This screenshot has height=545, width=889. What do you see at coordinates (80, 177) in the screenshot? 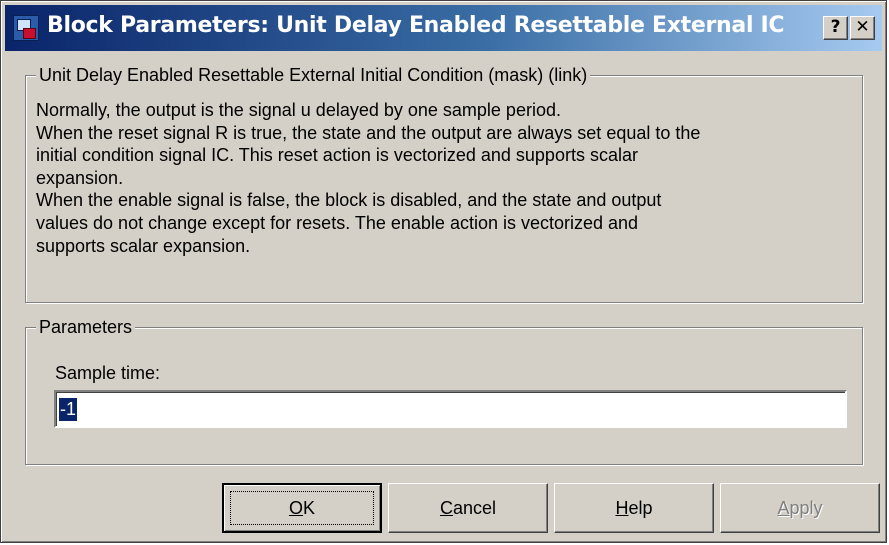
I see `description-line: expansion.` at bounding box center [80, 177].